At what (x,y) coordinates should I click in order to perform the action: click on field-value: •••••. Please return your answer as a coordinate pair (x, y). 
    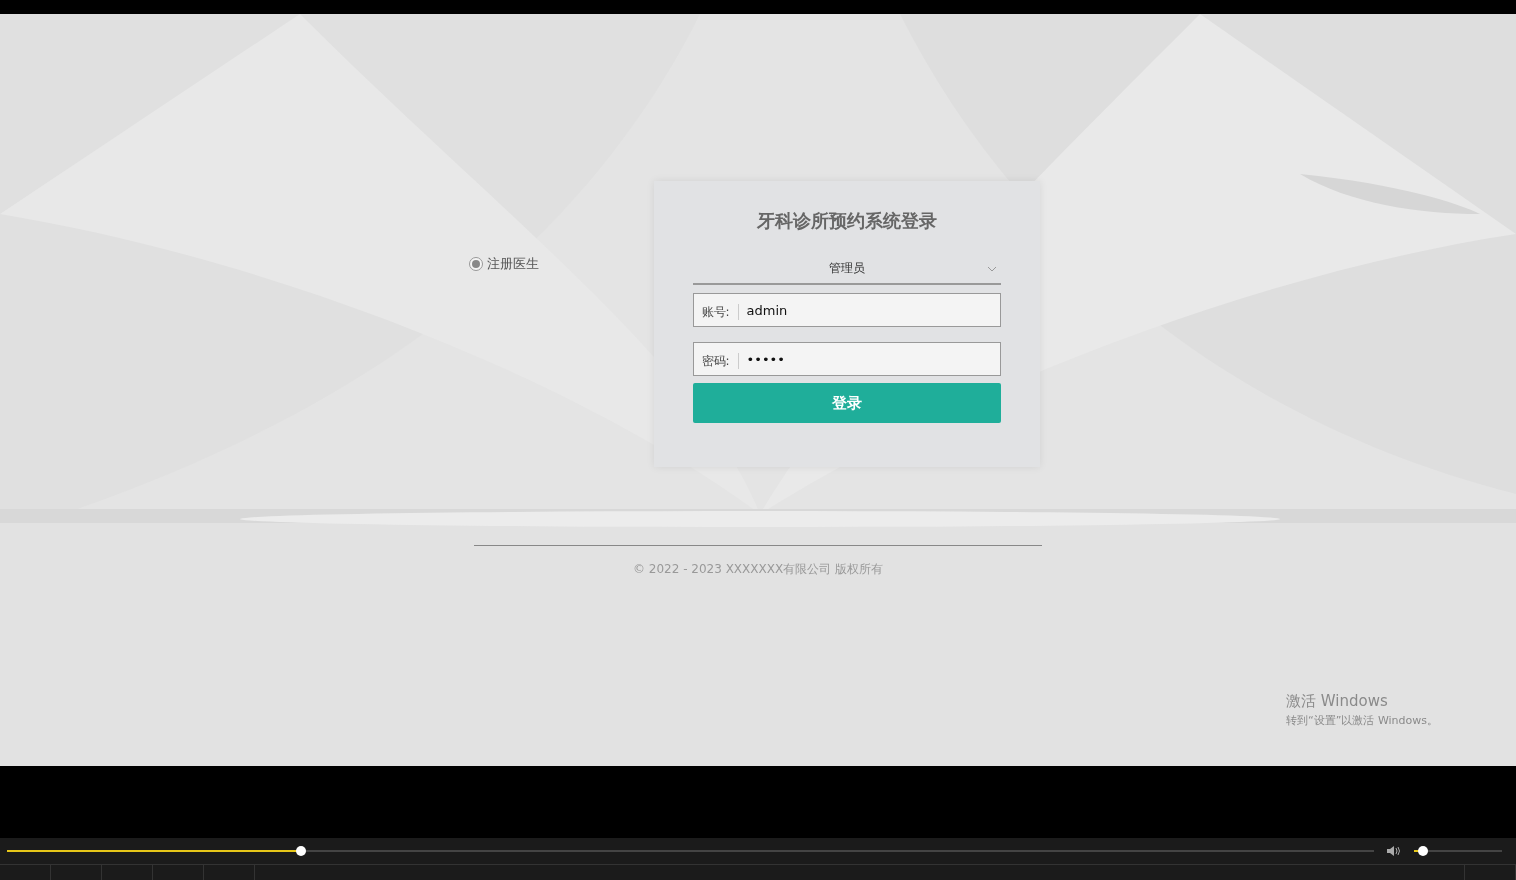
    Looking at the image, I should click on (765, 359).